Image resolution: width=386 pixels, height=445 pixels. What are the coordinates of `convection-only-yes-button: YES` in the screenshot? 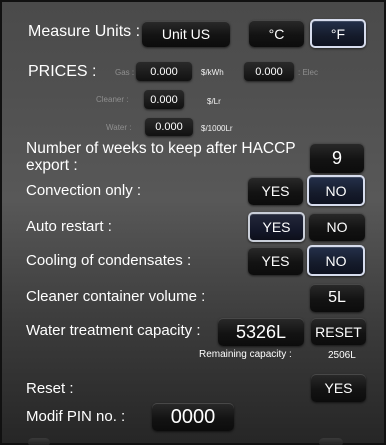 It's located at (275, 191).